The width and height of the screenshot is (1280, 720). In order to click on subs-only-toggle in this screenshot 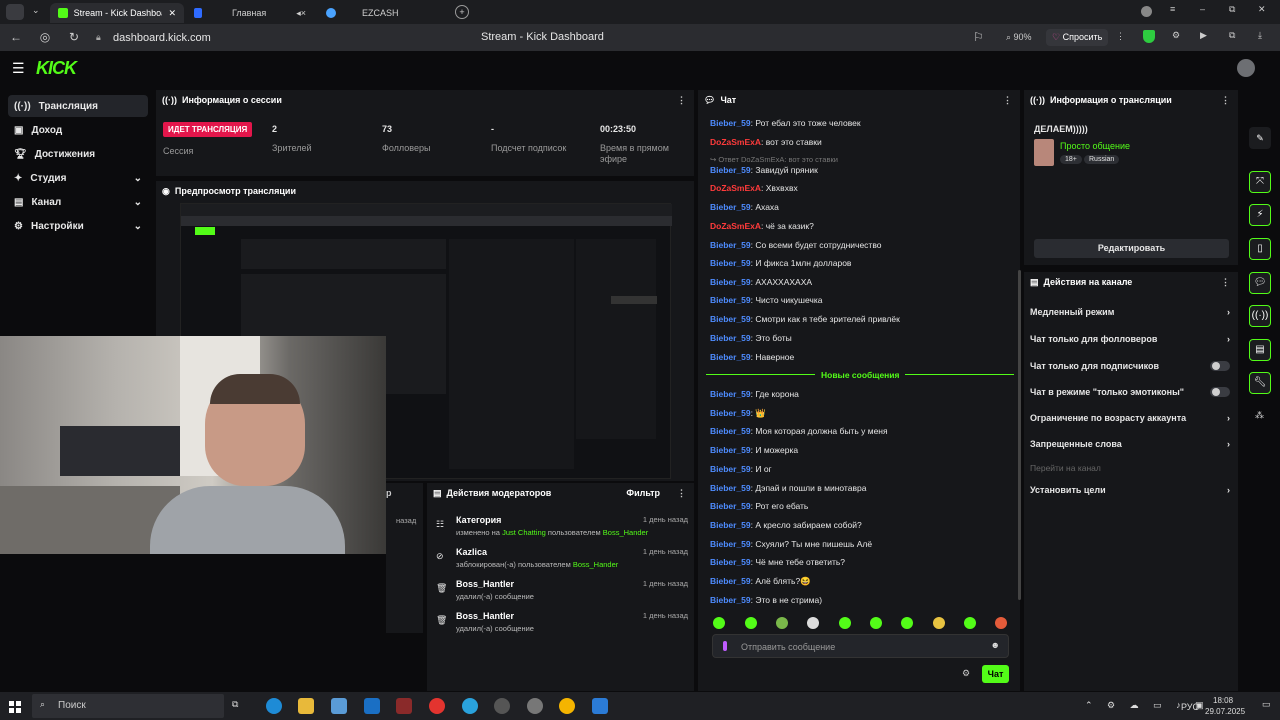, I will do `click(1220, 366)`.